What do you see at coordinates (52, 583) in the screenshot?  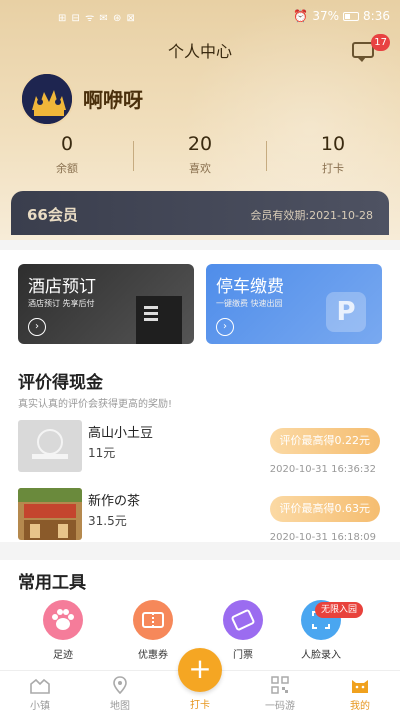 I see `tools-title: 常用工具` at bounding box center [52, 583].